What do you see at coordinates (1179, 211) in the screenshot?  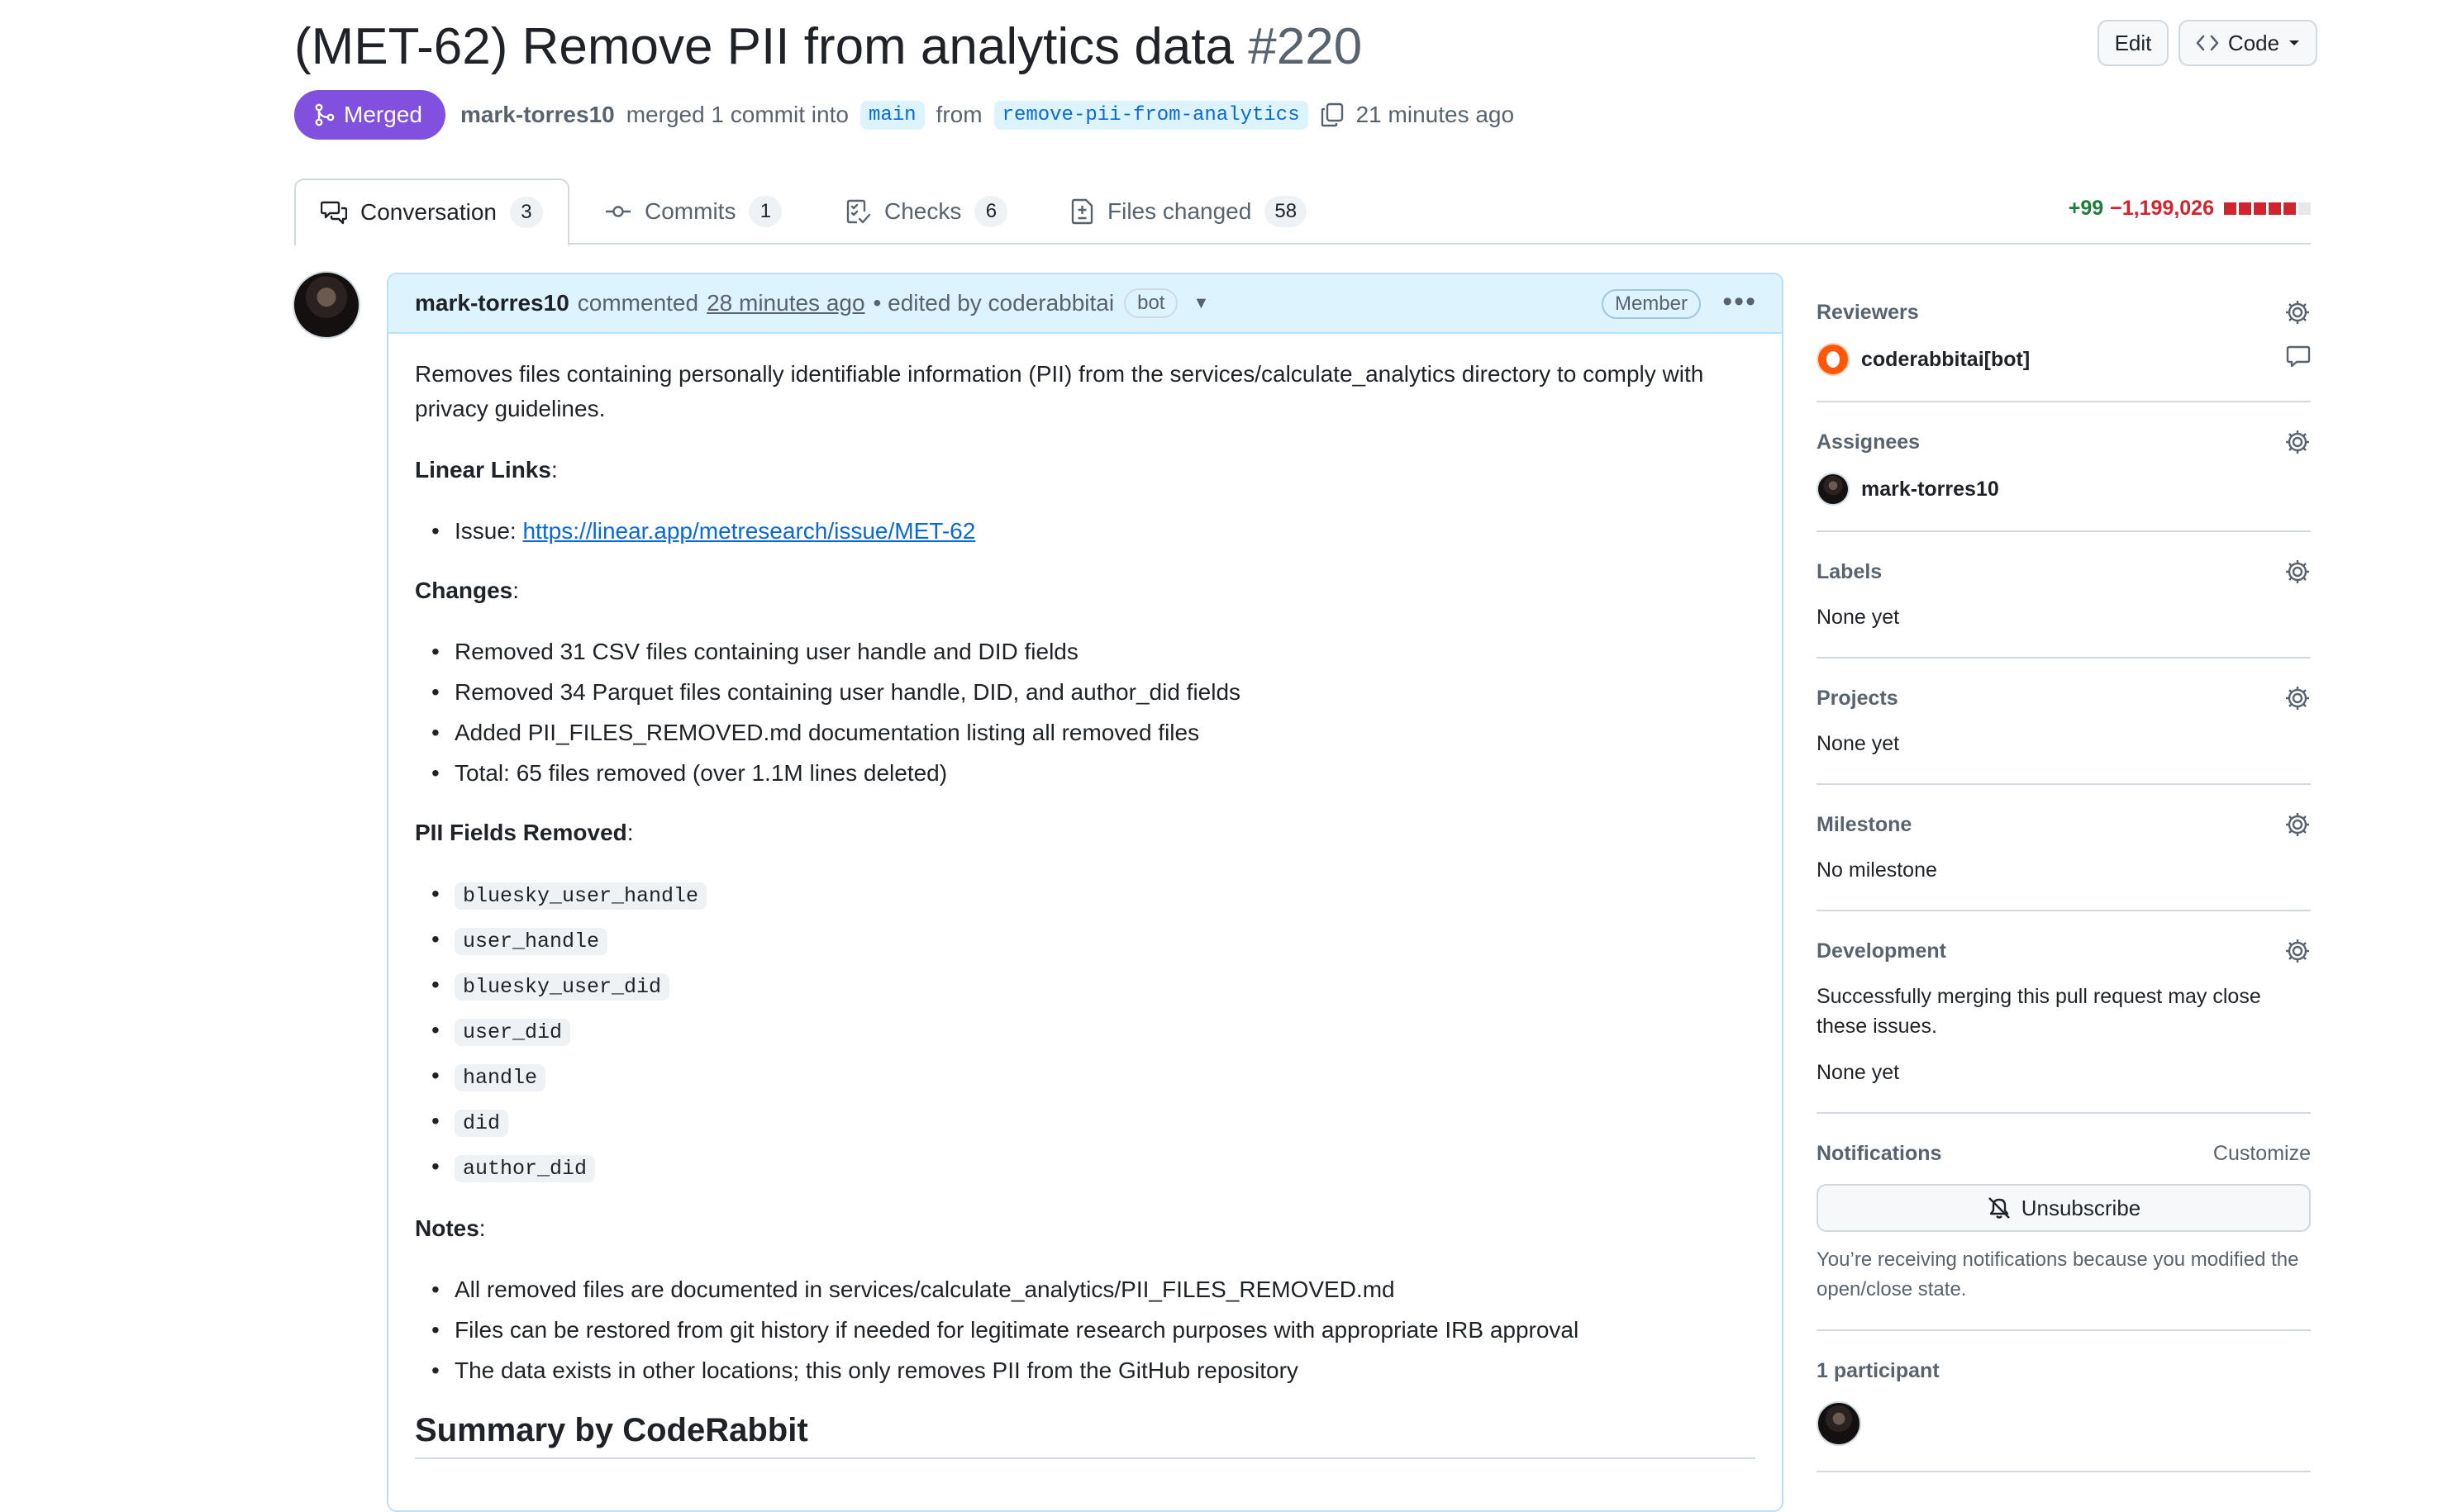 I see `tab-label: Files changed` at bounding box center [1179, 211].